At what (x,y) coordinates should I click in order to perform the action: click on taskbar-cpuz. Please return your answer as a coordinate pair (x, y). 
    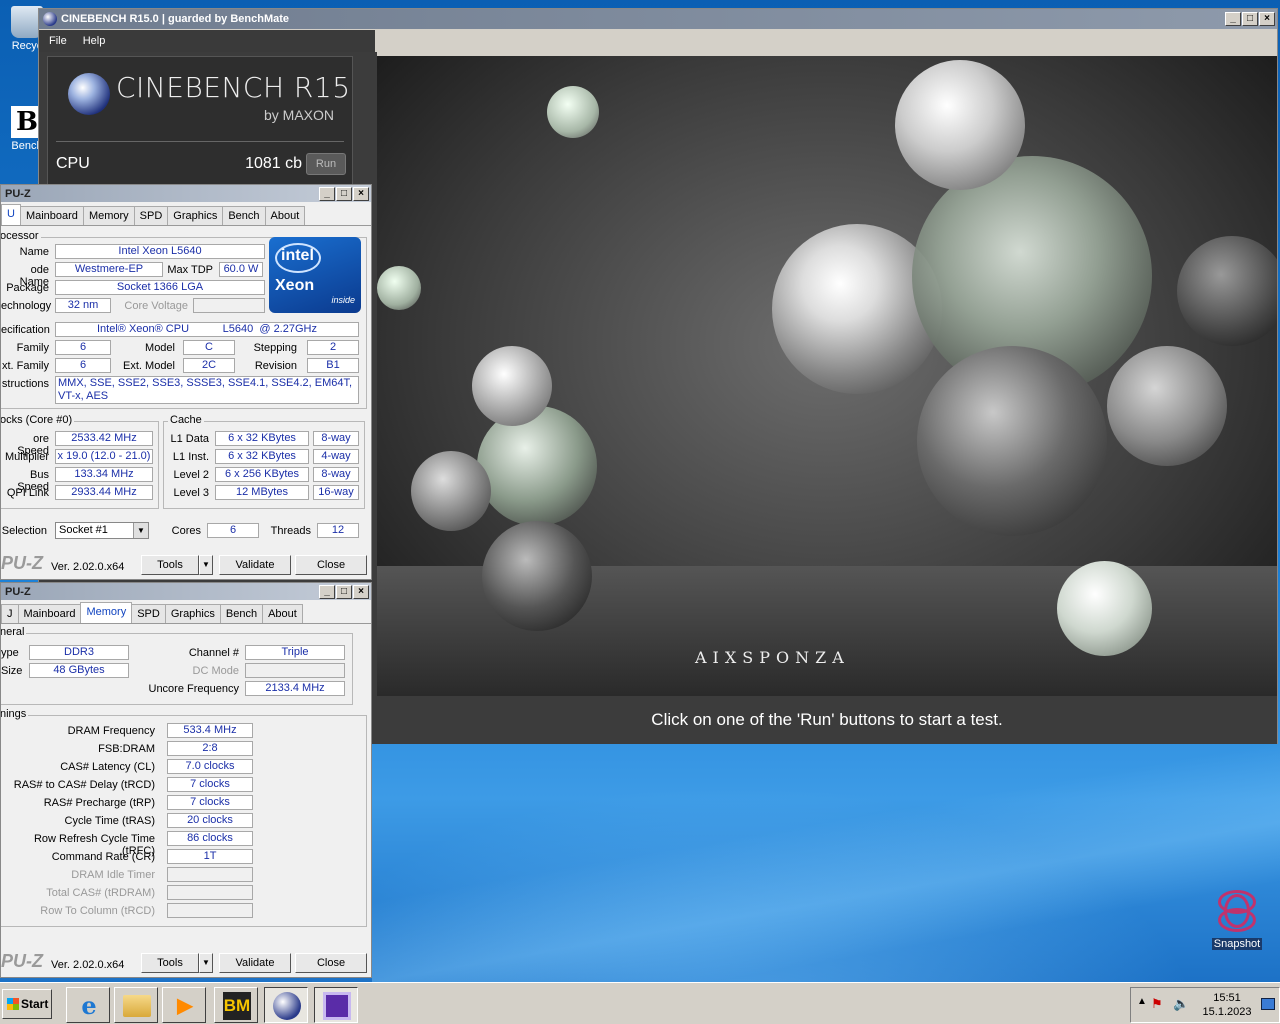
    Looking at the image, I should click on (336, 1005).